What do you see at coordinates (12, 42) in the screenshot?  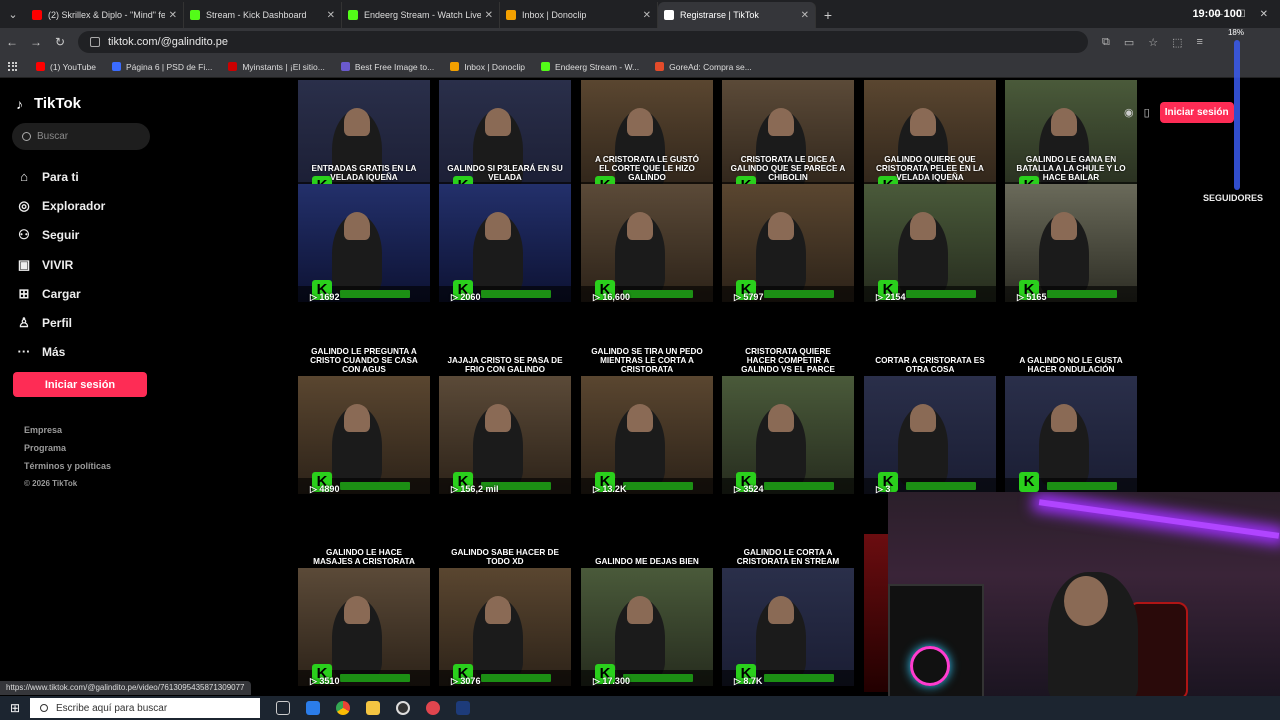 I see `back-icon: ←` at bounding box center [12, 42].